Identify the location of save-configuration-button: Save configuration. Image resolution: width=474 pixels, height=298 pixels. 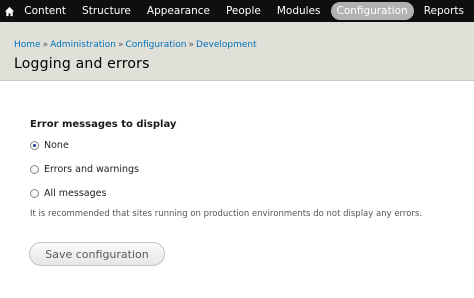
(97, 254).